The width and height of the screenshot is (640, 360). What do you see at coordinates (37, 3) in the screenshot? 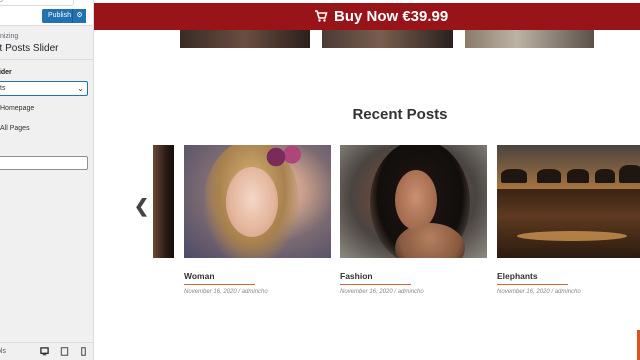
I see `close-customizer-button: o` at bounding box center [37, 3].